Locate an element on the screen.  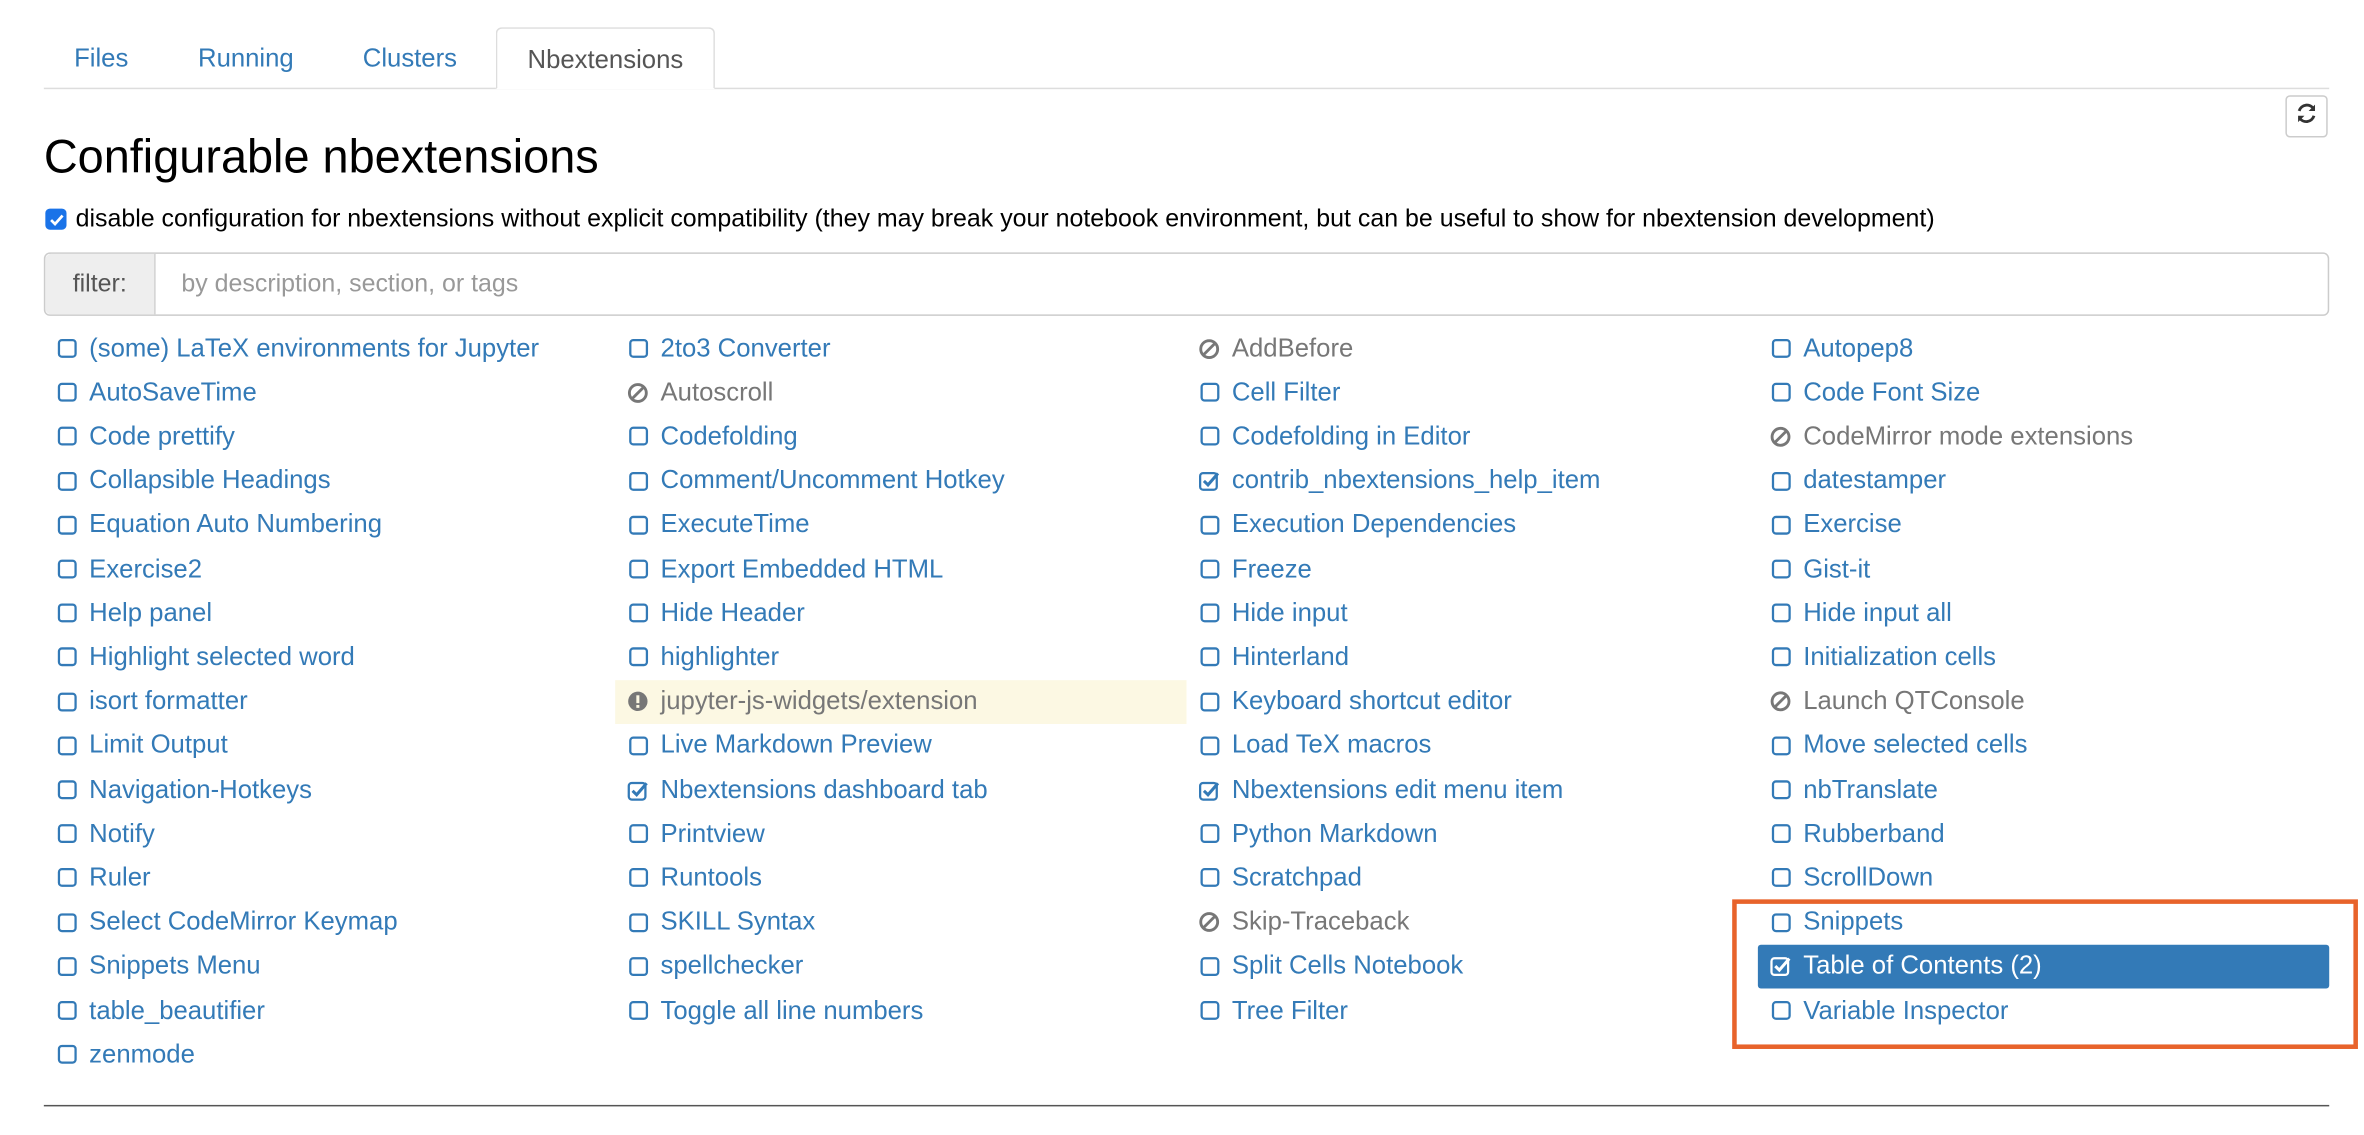
extension-label: Toggle all line numbers is located at coordinates (792, 1010).